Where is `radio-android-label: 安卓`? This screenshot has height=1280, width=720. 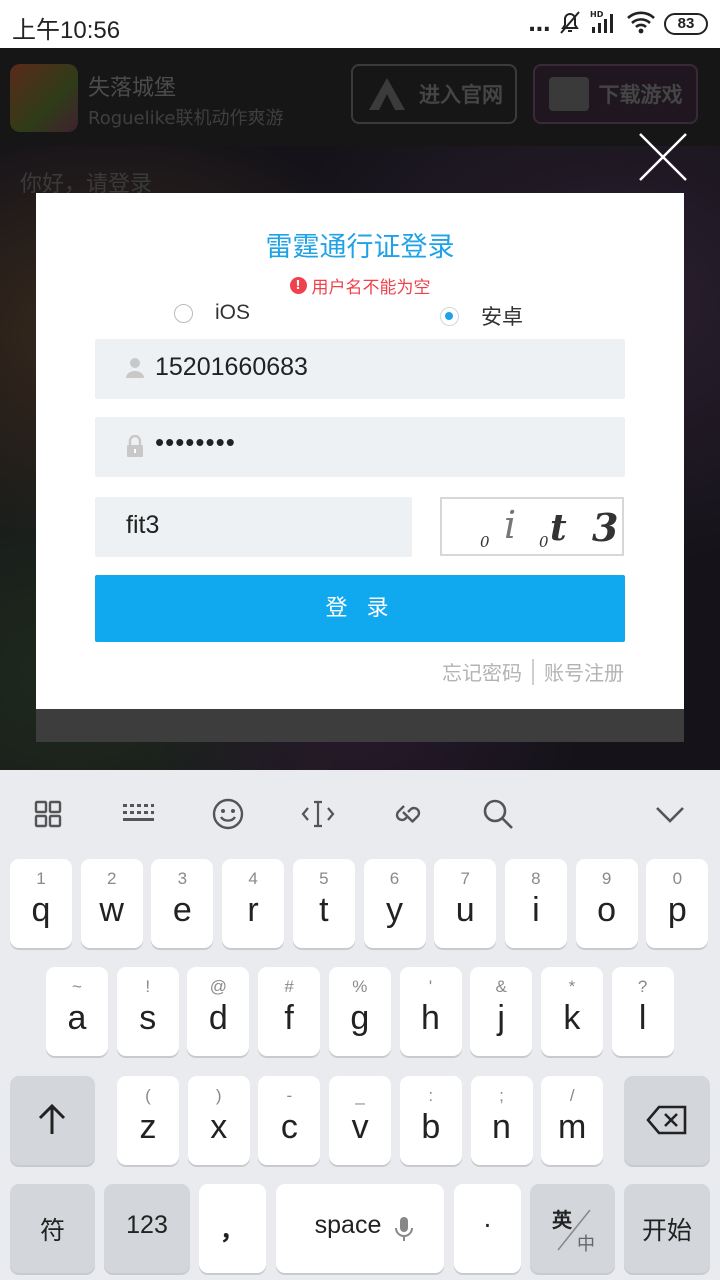 radio-android-label: 安卓 is located at coordinates (502, 317).